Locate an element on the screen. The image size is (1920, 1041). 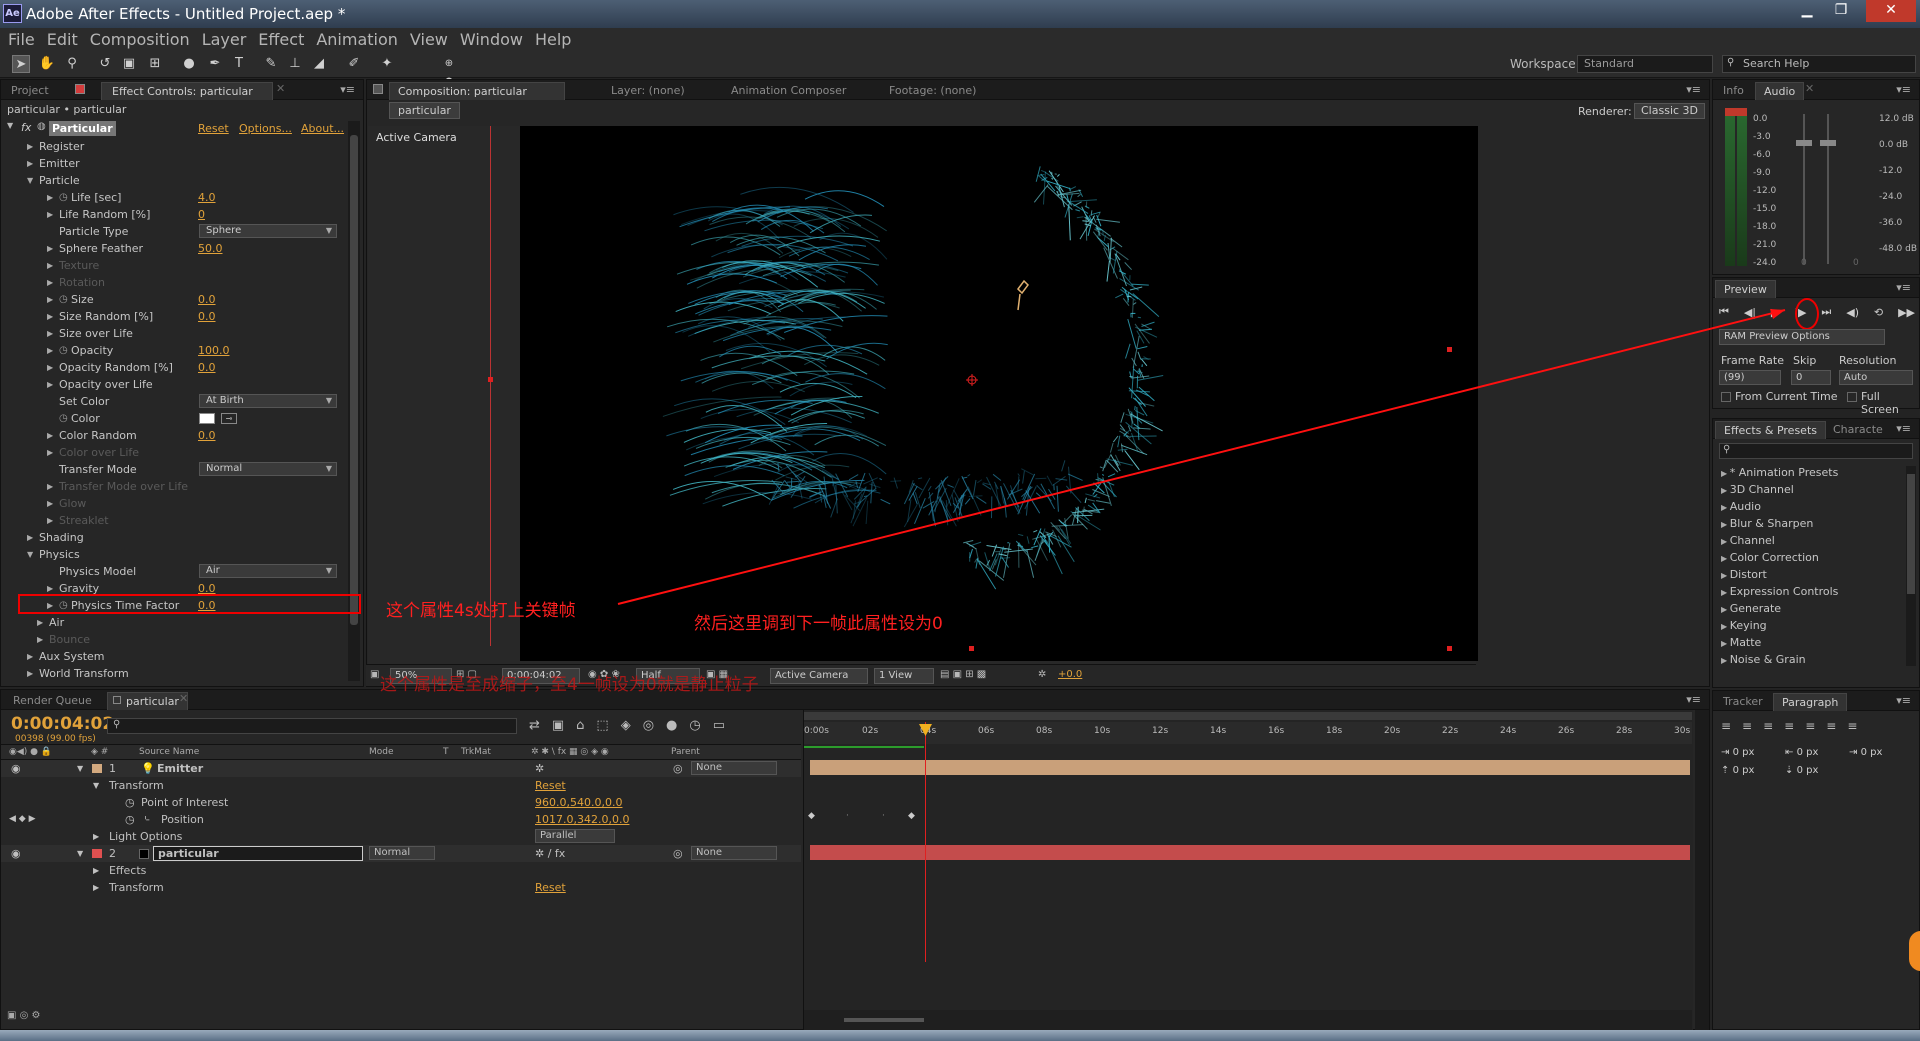
annotation-text-2: 然后这里调到下一帧此属性设为0 is located at coordinates (818, 624).